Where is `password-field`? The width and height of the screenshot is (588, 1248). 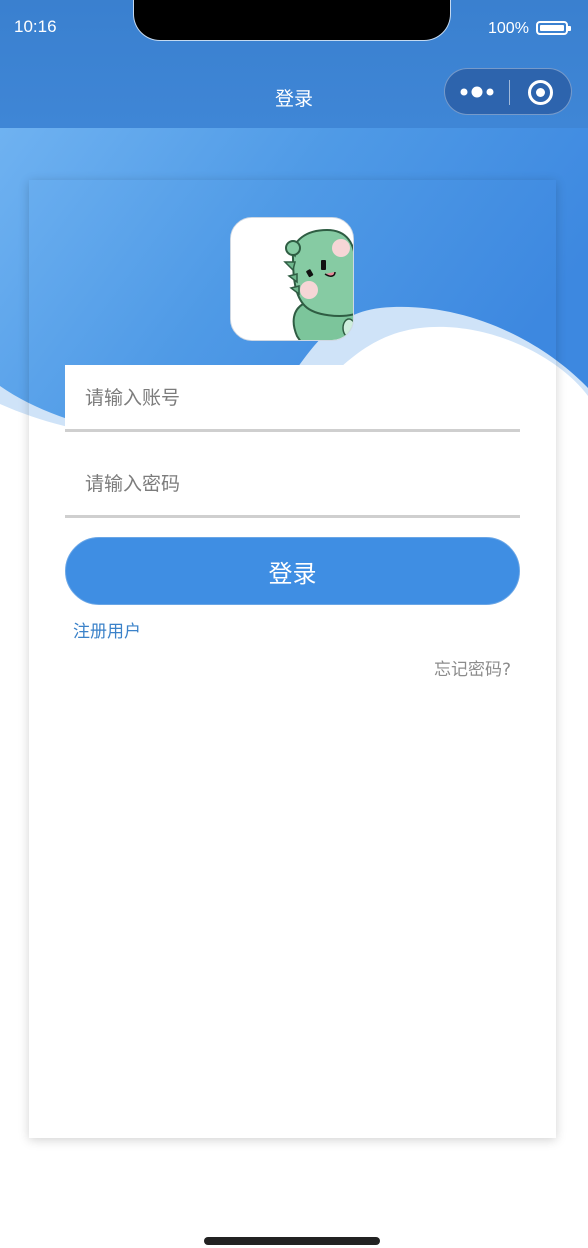
password-field is located at coordinates (292, 484).